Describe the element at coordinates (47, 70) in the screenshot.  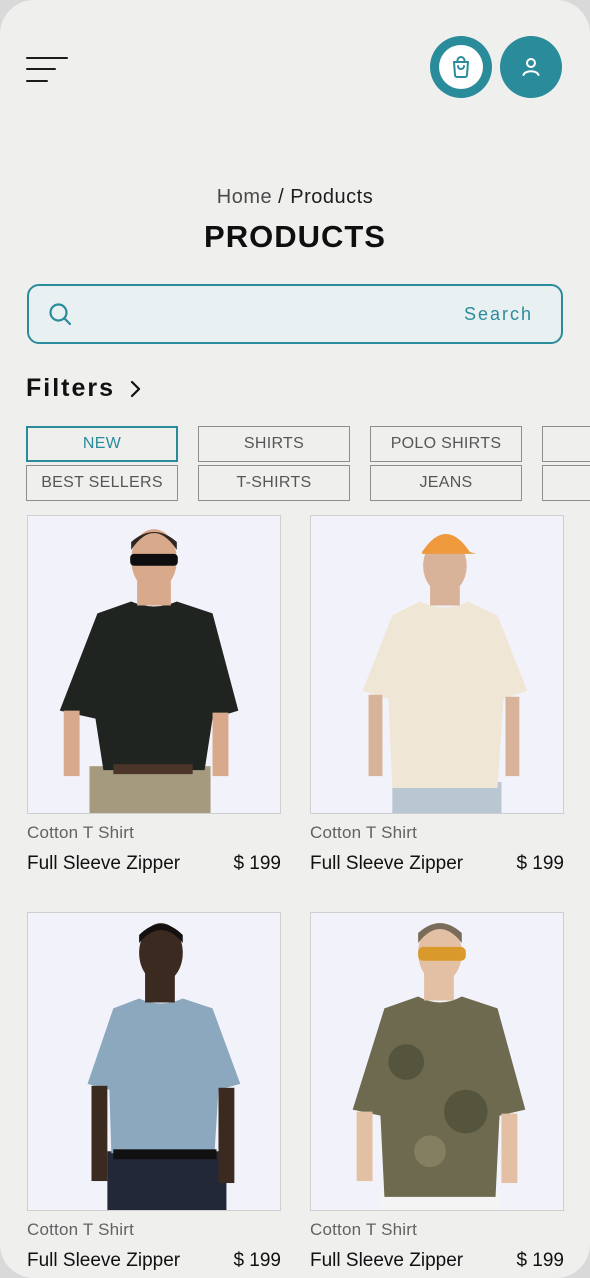
I see `hamburger-menu-icon` at that location.